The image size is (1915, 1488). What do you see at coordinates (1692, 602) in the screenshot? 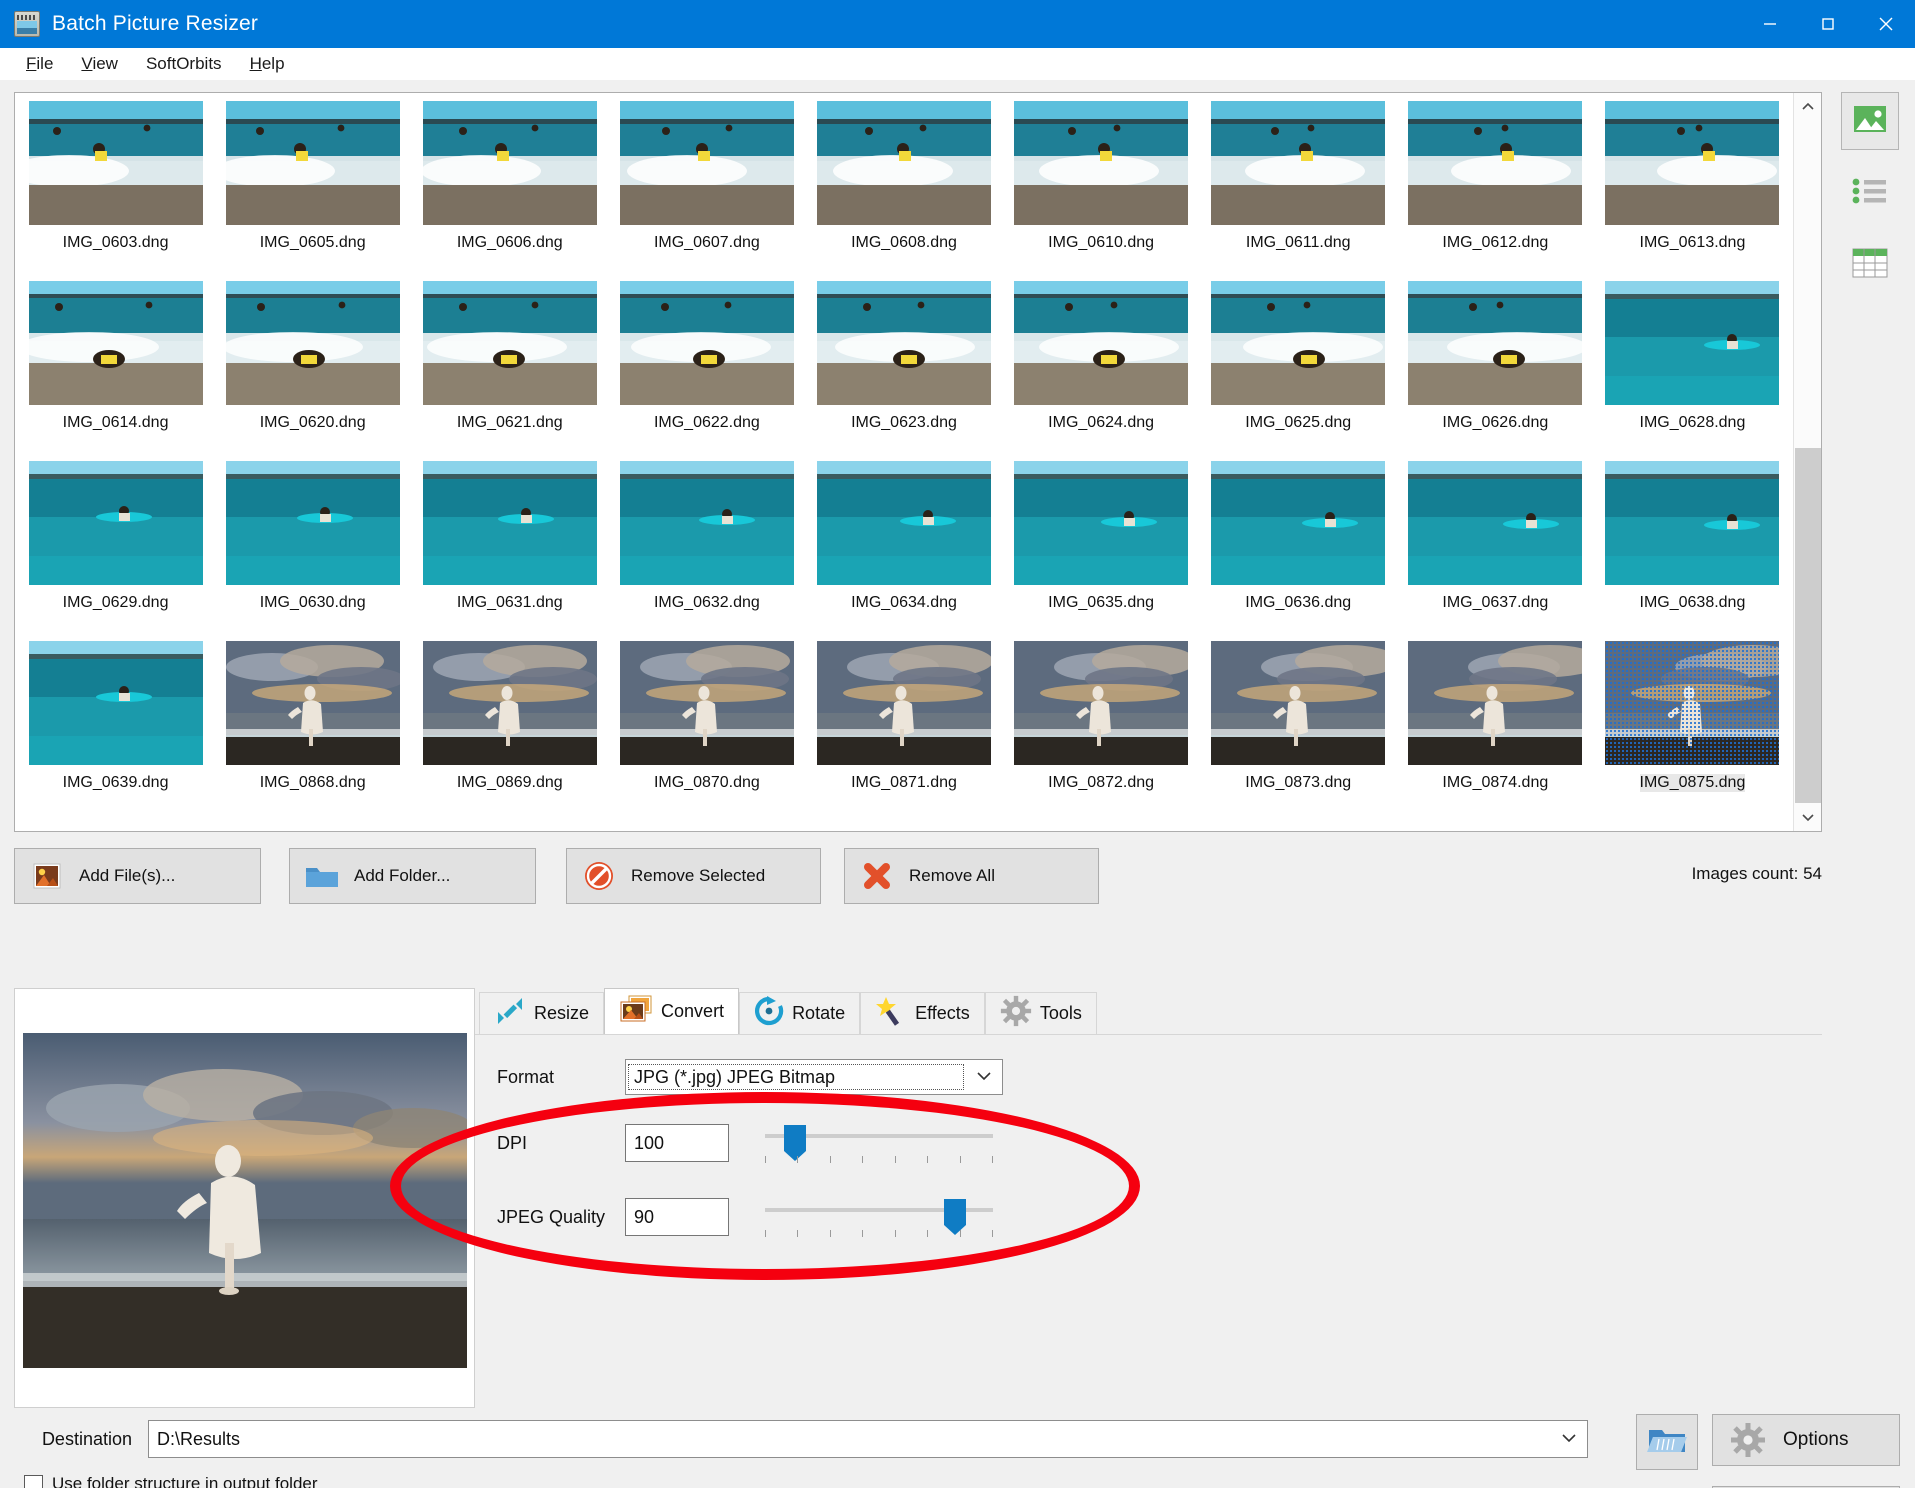
I see `thumbnail-filename: IMG_0638.dng` at bounding box center [1692, 602].